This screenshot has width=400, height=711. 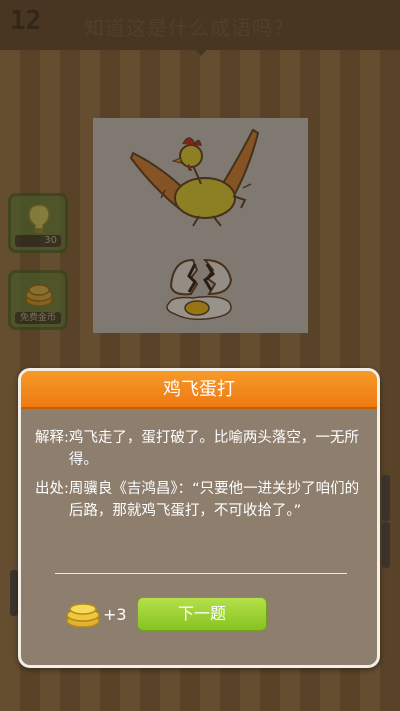 I want to click on gold-coins-icon, so click(x=83, y=615).